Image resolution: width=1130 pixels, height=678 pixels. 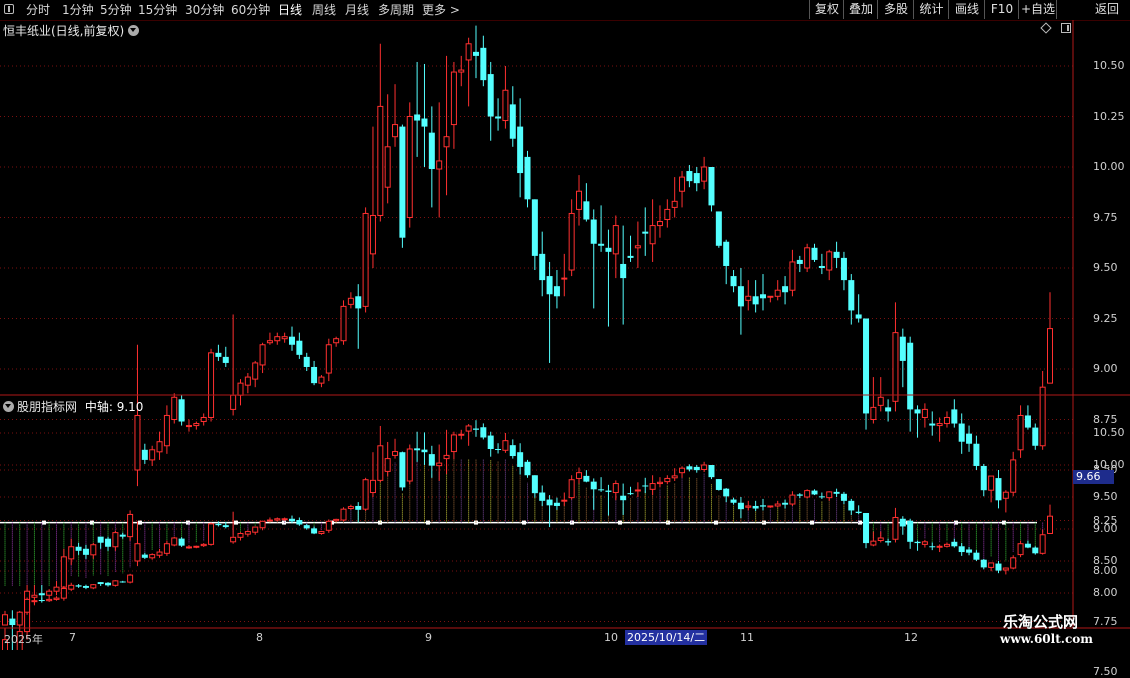 What do you see at coordinates (1105, 621) in the screenshot?
I see `y-label-main: 7.75` at bounding box center [1105, 621].